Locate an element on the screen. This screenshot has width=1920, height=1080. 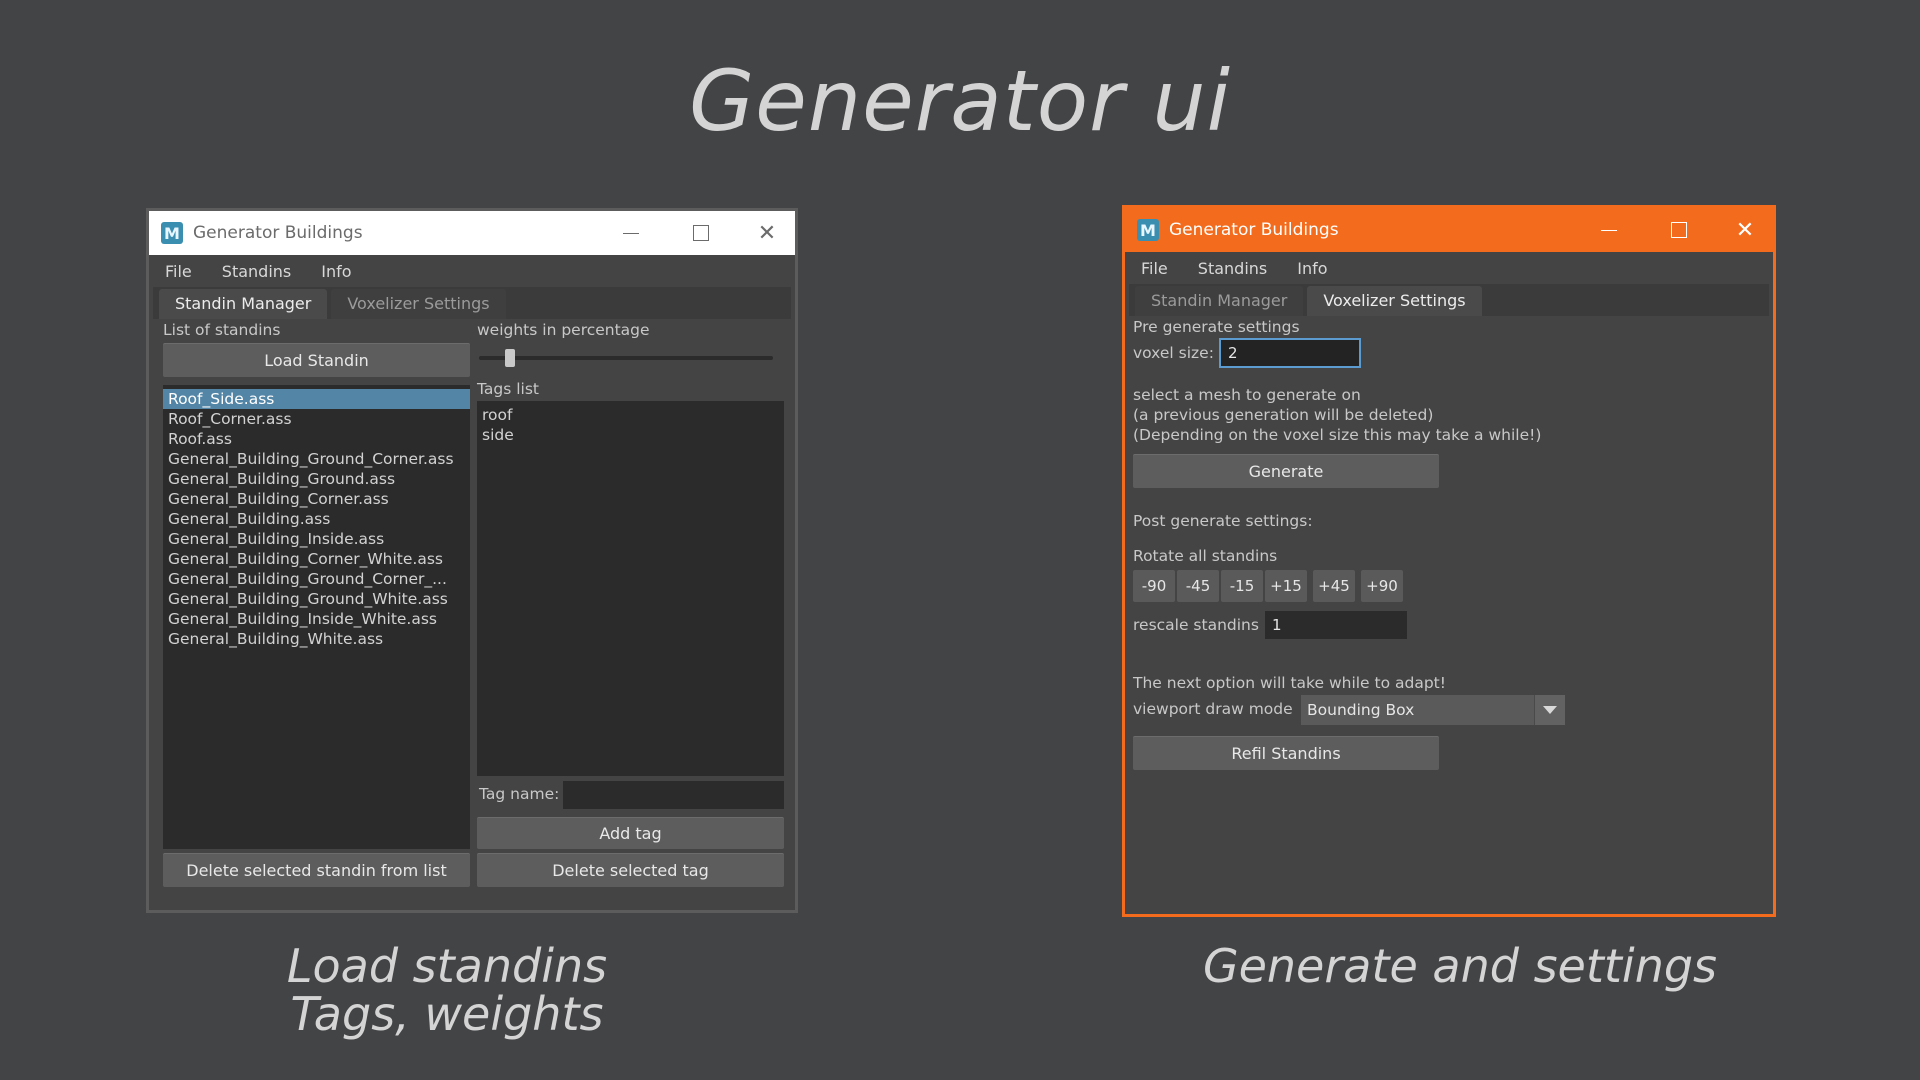
tag-name-input is located at coordinates (673, 795).